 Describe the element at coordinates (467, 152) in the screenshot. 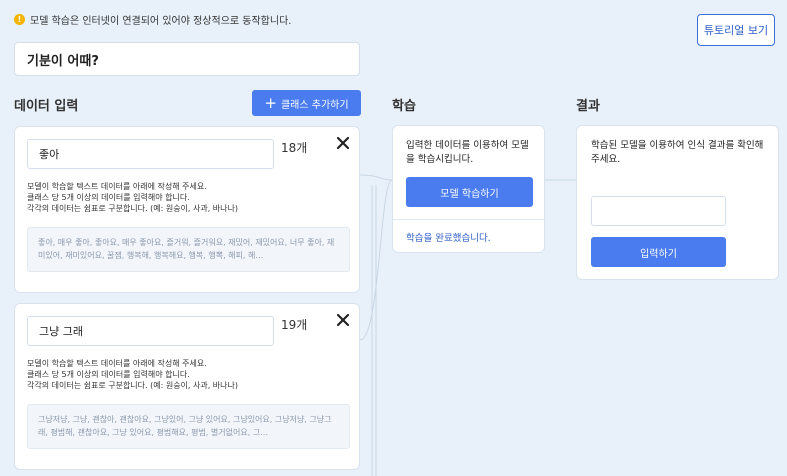

I see `train-description: 입력한 데이터를 이용하여 모델을 학습시킵니다.` at that location.